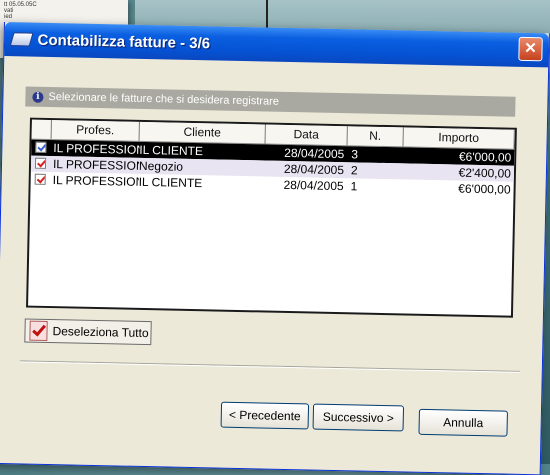 The image size is (550, 475). I want to click on column-header-check, so click(41, 129).